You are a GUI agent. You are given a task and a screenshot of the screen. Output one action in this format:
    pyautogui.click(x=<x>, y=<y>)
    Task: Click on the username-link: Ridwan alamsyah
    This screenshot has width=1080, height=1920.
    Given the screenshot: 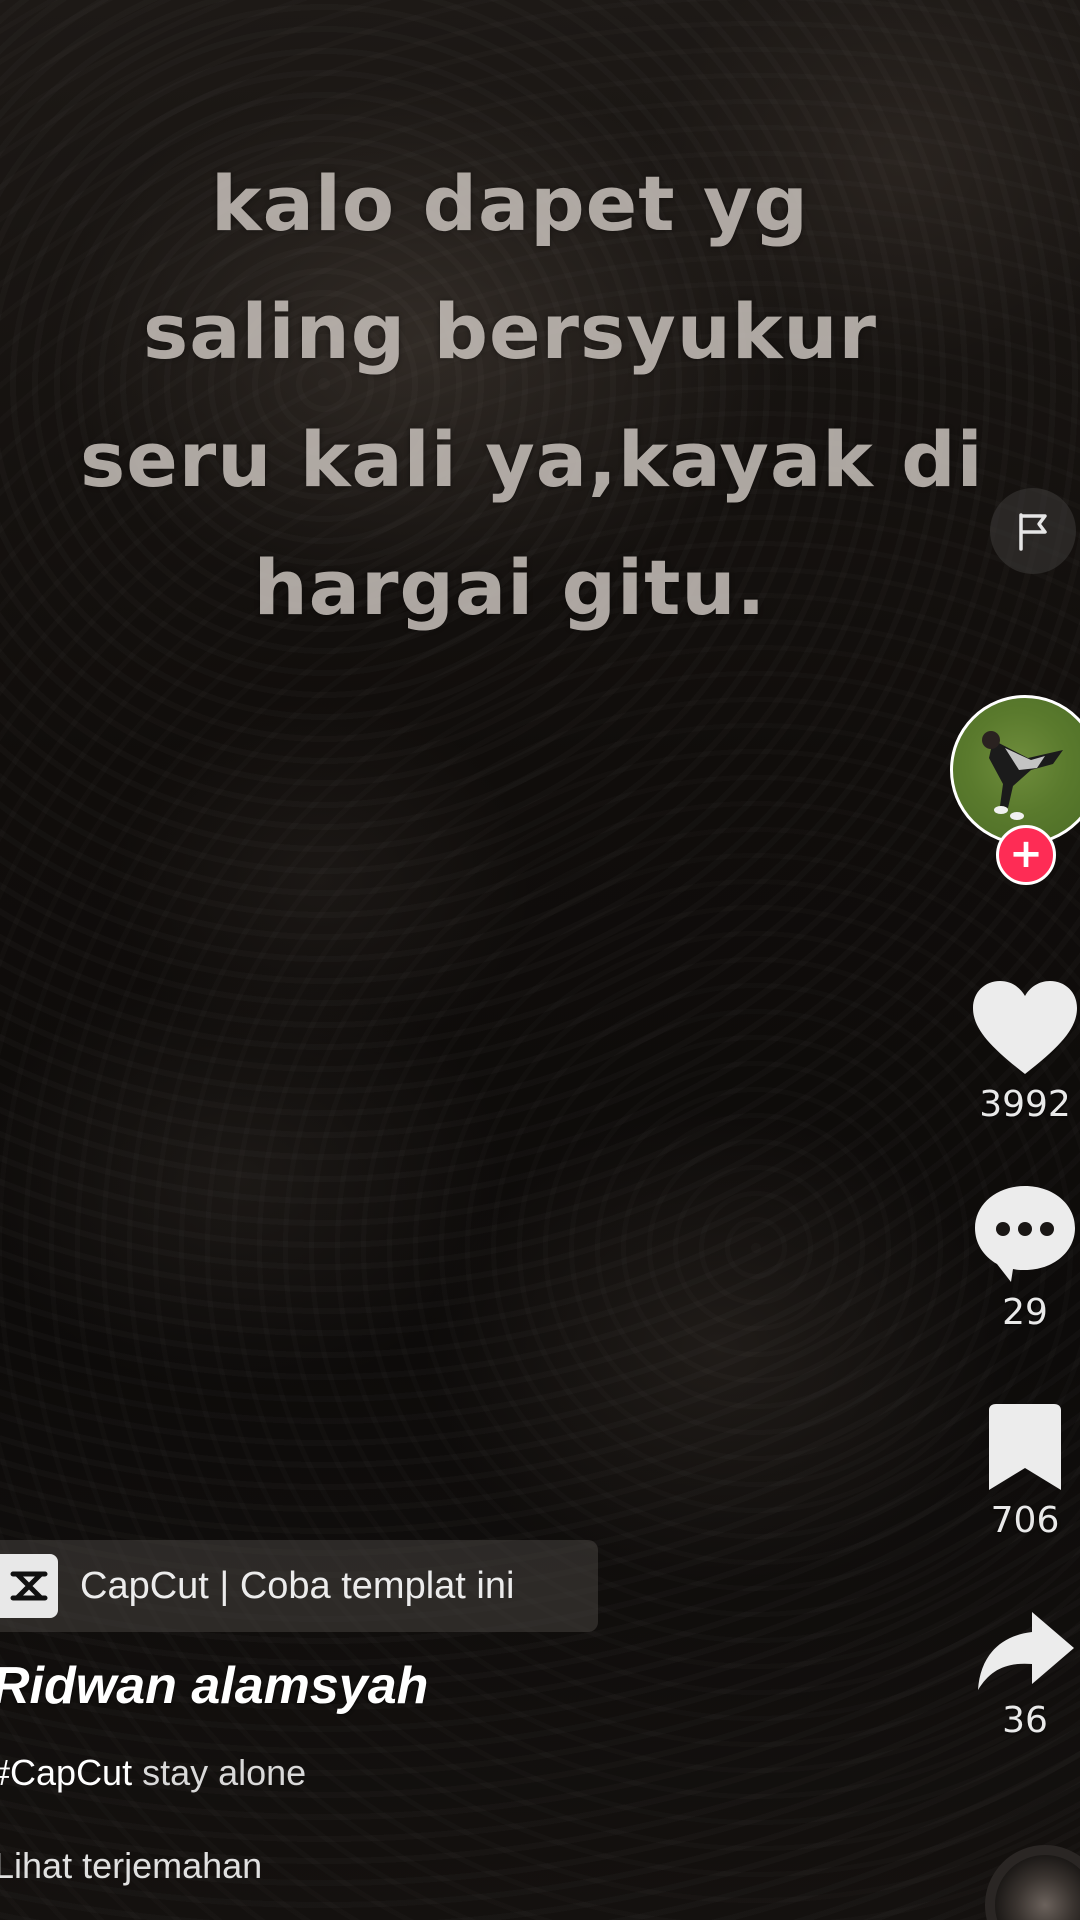 What is the action you would take?
    pyautogui.click(x=214, y=1686)
    